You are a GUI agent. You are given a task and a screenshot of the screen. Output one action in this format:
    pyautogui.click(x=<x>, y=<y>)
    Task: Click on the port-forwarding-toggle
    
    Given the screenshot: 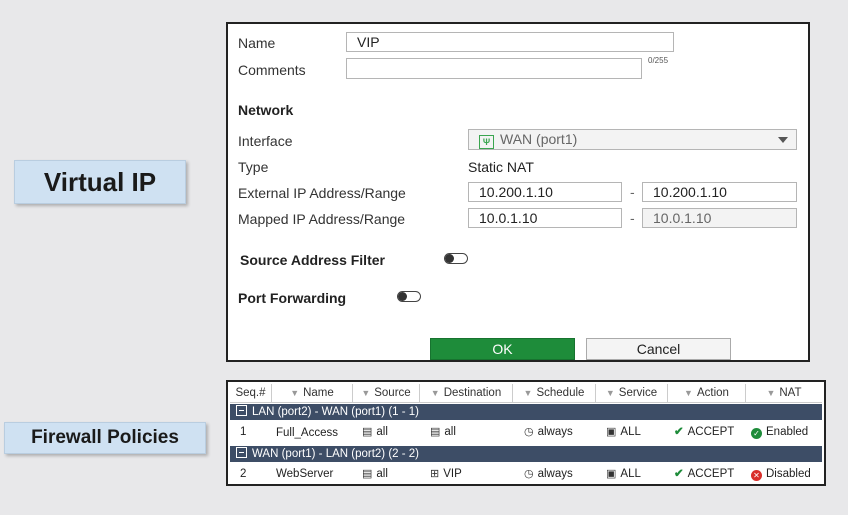 What is the action you would take?
    pyautogui.click(x=409, y=296)
    